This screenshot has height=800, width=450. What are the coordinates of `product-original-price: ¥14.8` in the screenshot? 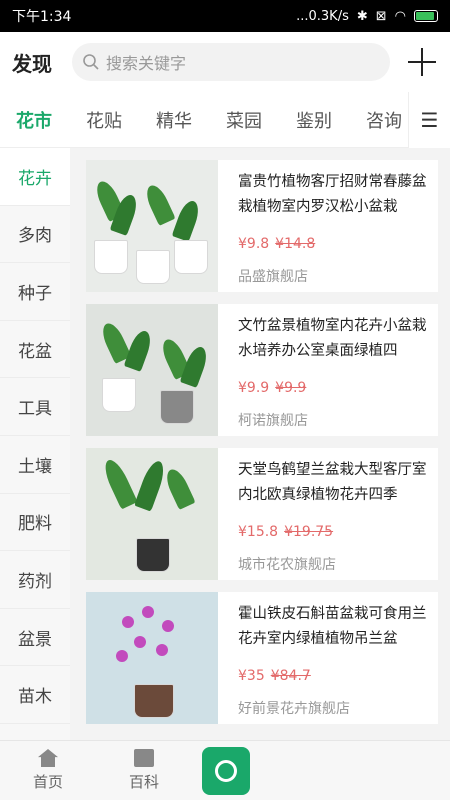 It's located at (295, 244).